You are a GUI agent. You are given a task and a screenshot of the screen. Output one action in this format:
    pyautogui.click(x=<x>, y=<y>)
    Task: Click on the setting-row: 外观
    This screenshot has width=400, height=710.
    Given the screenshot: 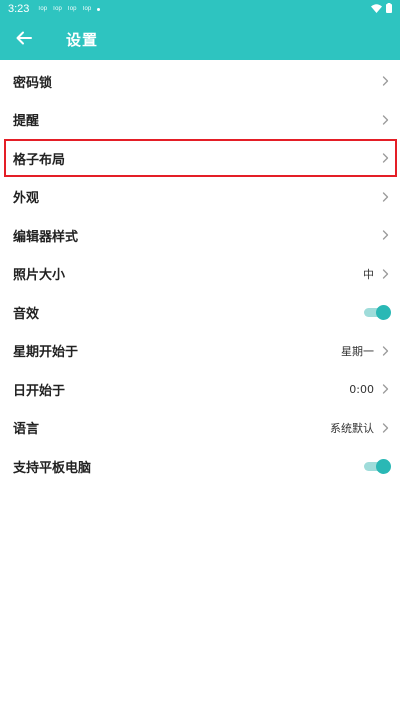 What is the action you would take?
    pyautogui.click(x=200, y=197)
    